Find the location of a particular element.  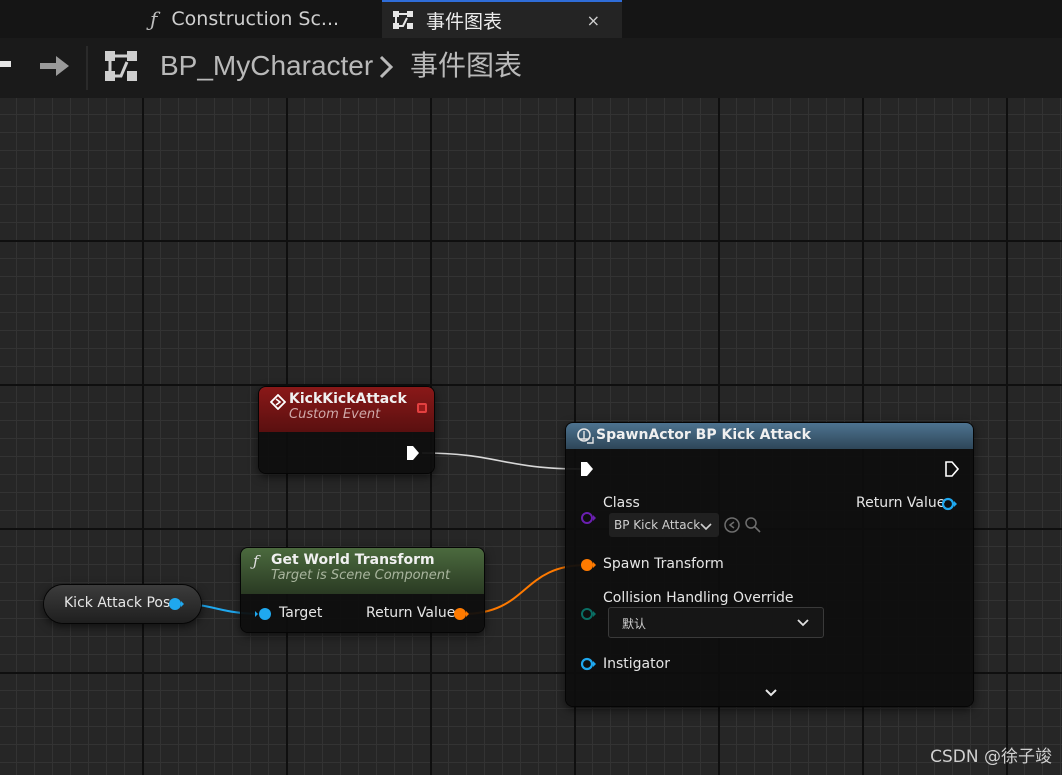

node-header: KickKickAttack Custom Event is located at coordinates (346, 409).